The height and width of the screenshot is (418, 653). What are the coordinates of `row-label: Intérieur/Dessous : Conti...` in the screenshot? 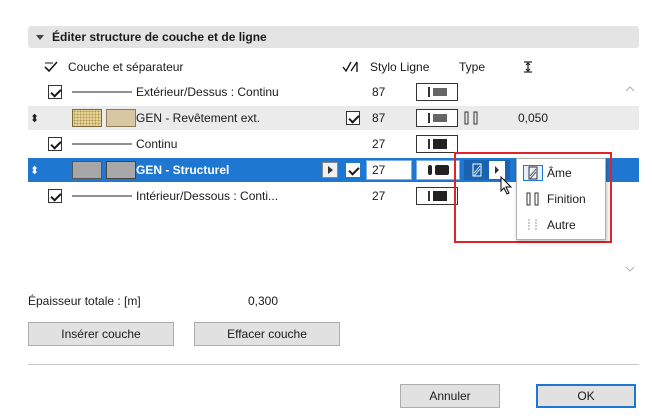 It's located at (207, 196).